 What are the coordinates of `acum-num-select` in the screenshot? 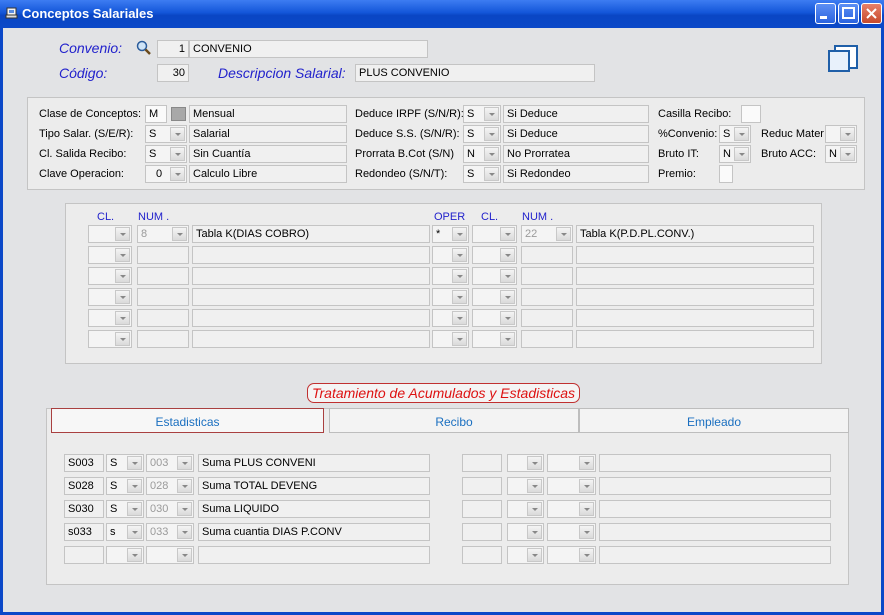 It's located at (170, 555).